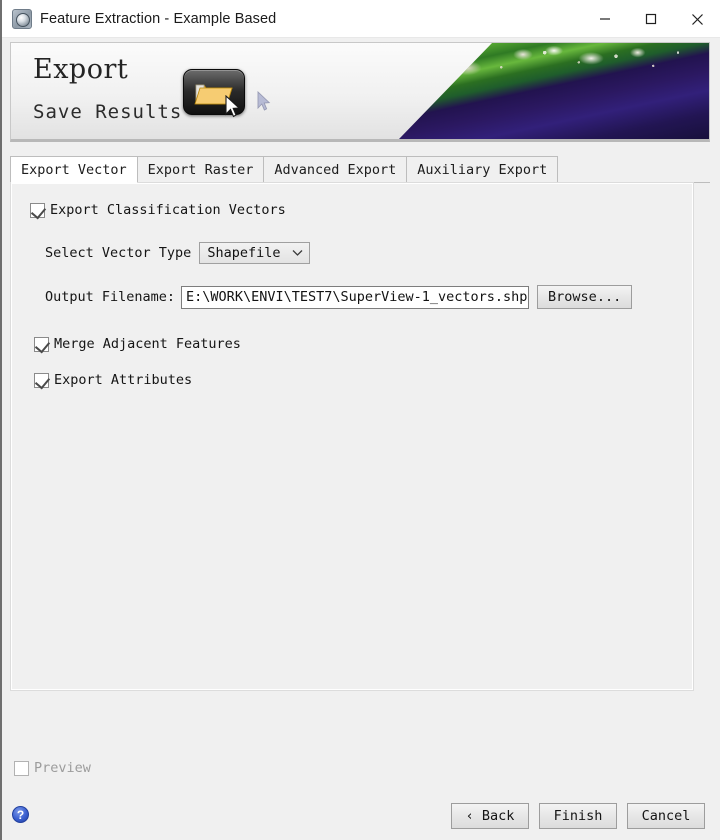  What do you see at coordinates (41, 344) in the screenshot?
I see `merge-adjacent-features-checkbox` at bounding box center [41, 344].